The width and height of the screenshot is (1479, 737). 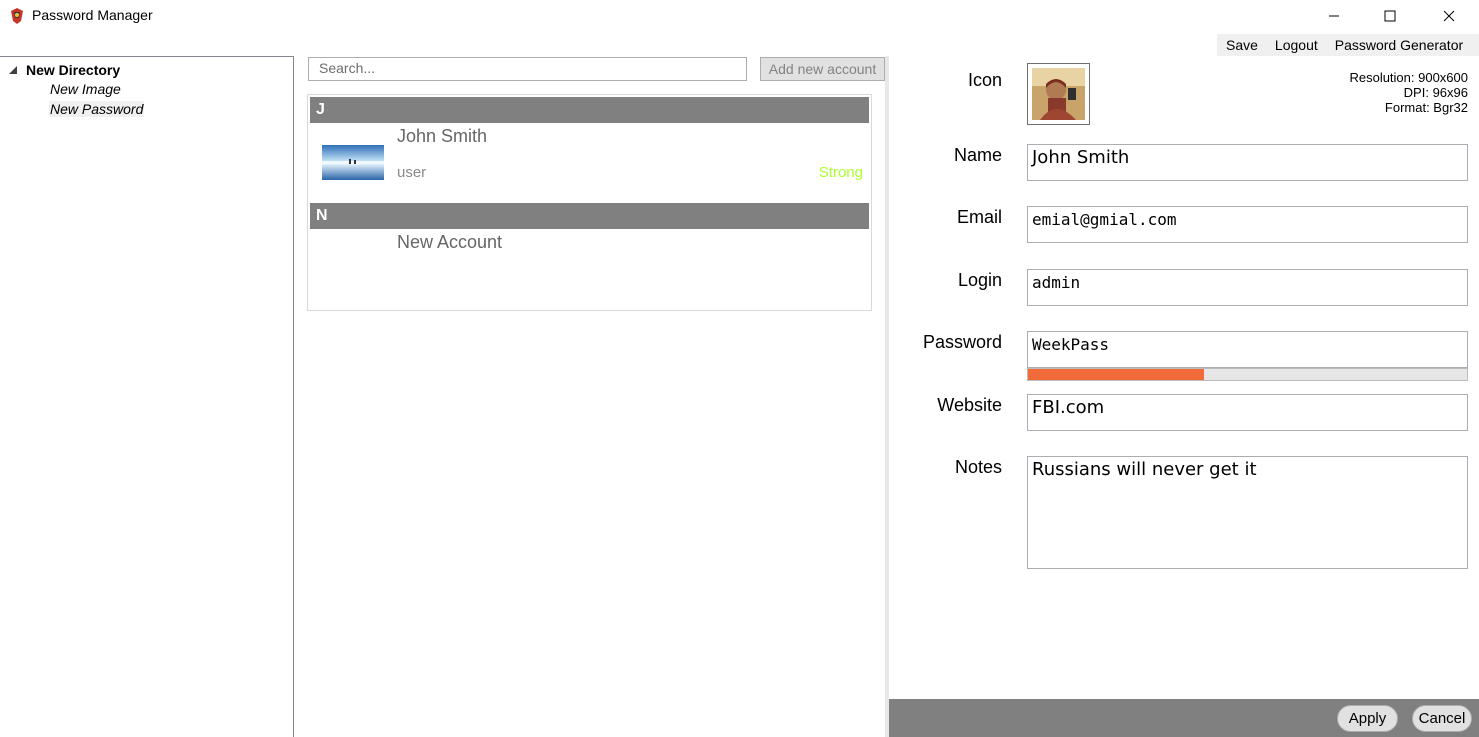 I want to click on avatar, so click(x=1058, y=94).